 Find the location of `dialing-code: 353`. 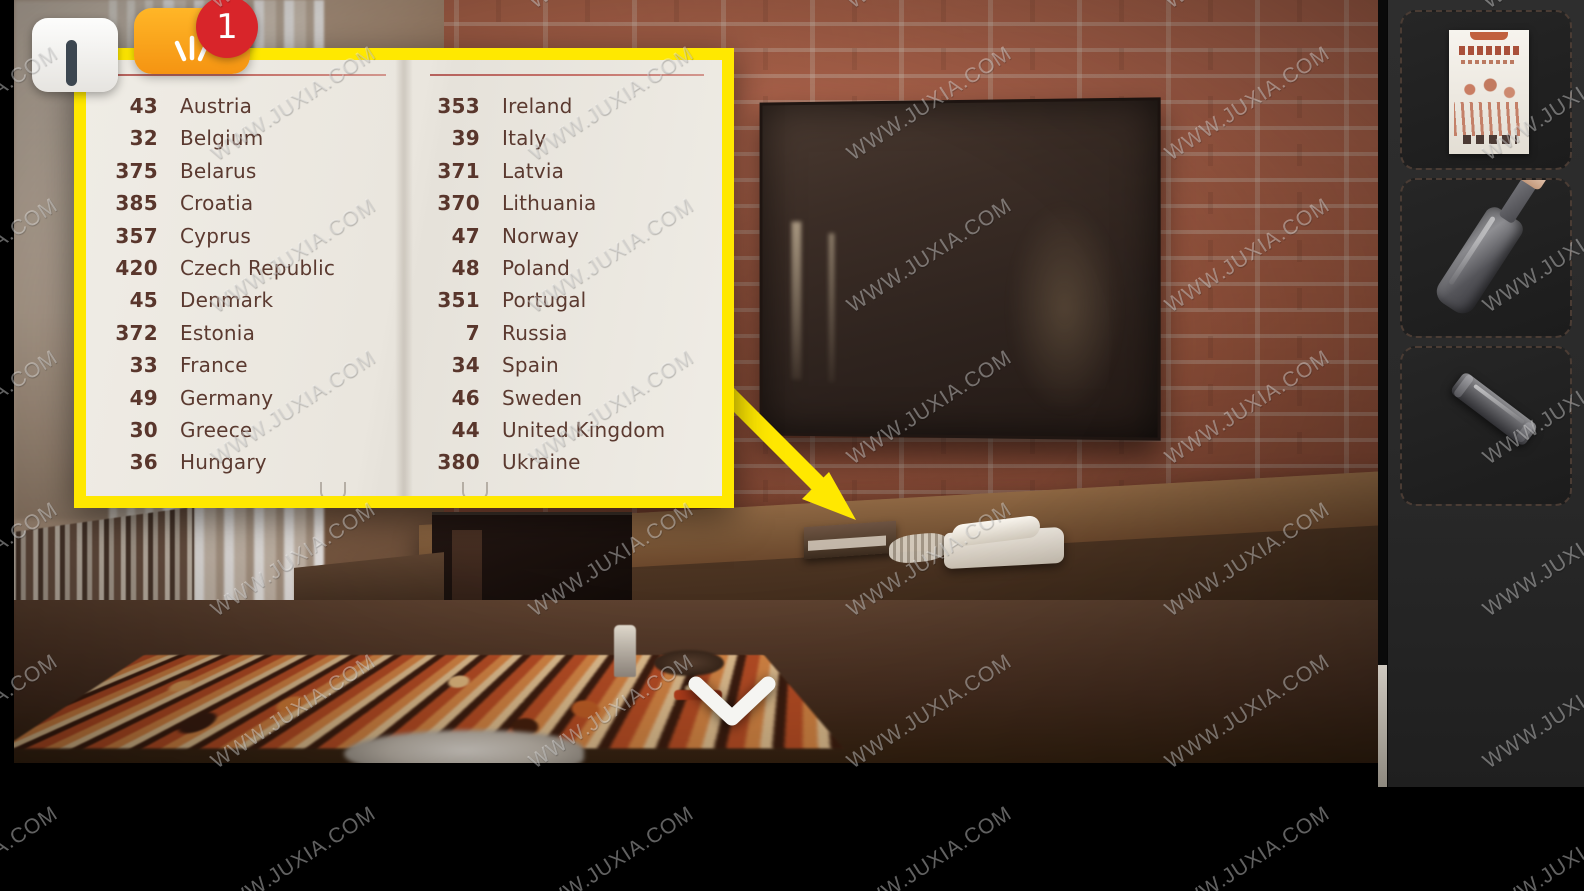

dialing-code: 353 is located at coordinates (458, 106).